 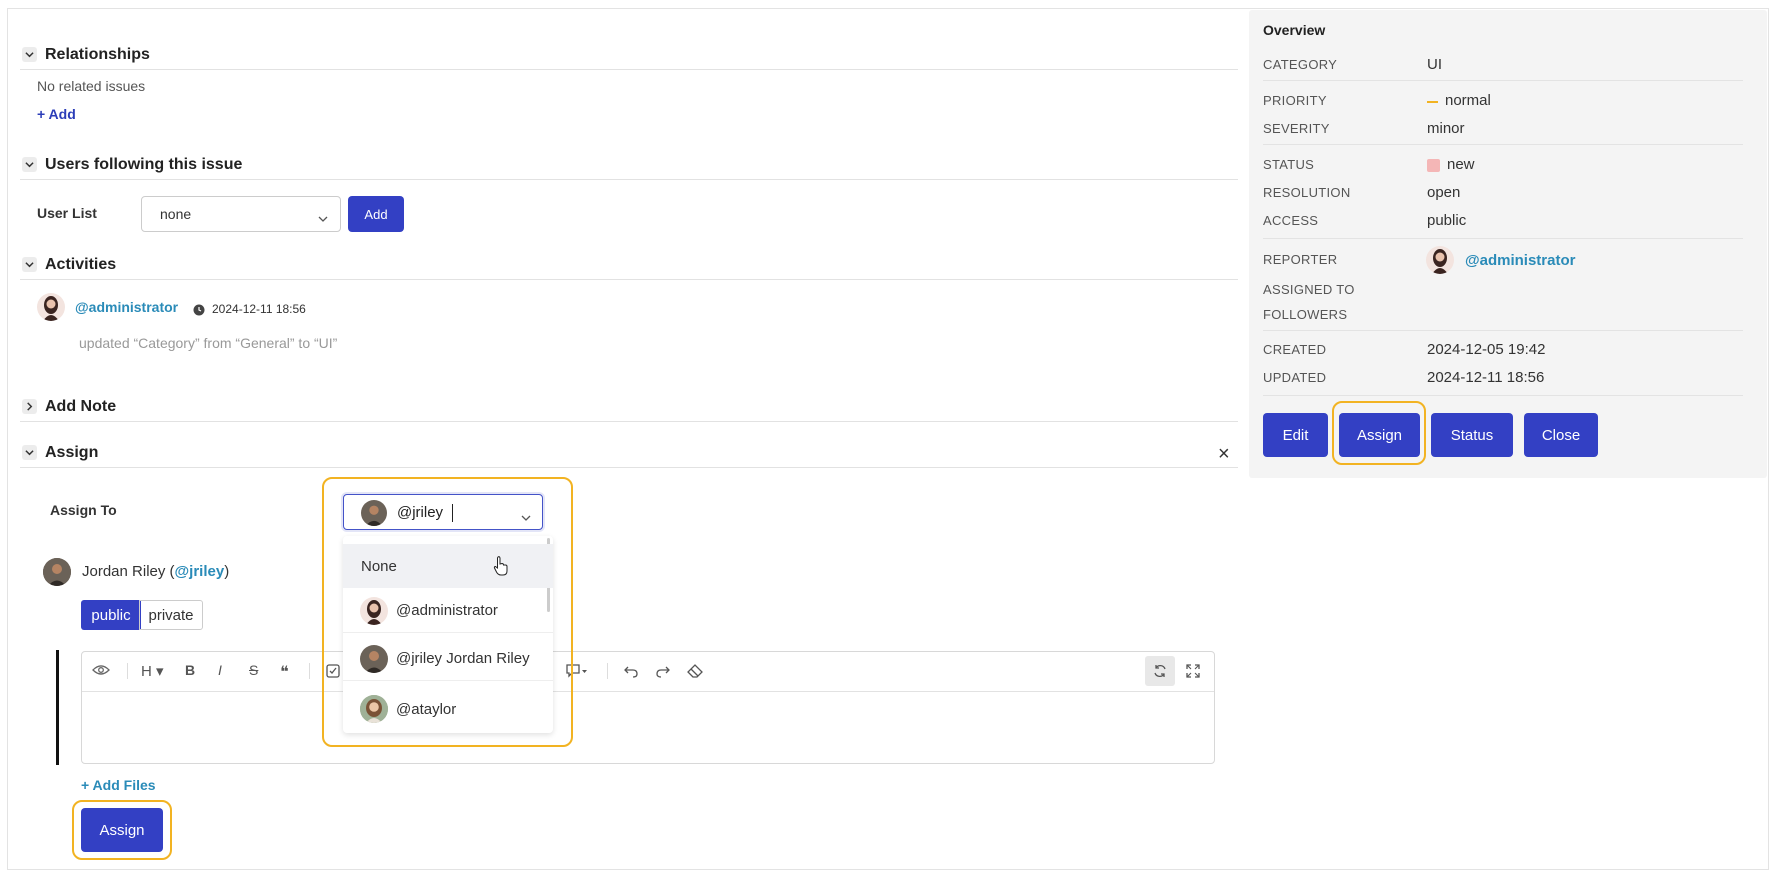 I want to click on selected-user-handle: @jriley, so click(x=200, y=571).